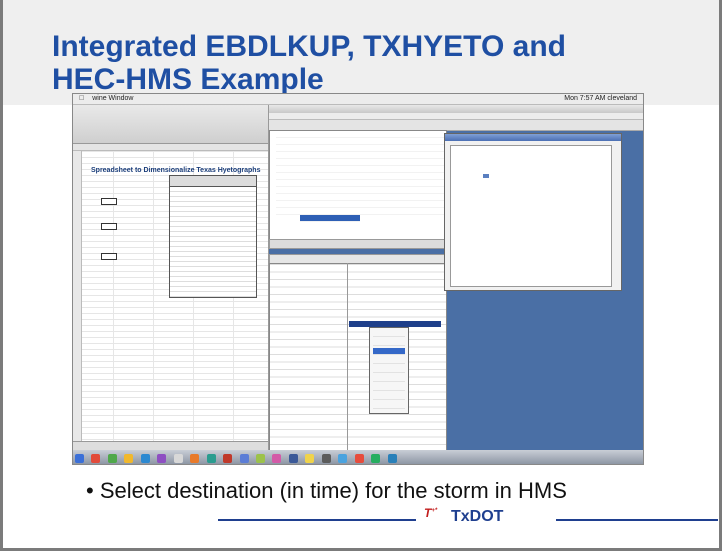 This screenshot has height=551, width=722. What do you see at coordinates (358, 244) in the screenshot?
I see `explorer-tabs` at bounding box center [358, 244].